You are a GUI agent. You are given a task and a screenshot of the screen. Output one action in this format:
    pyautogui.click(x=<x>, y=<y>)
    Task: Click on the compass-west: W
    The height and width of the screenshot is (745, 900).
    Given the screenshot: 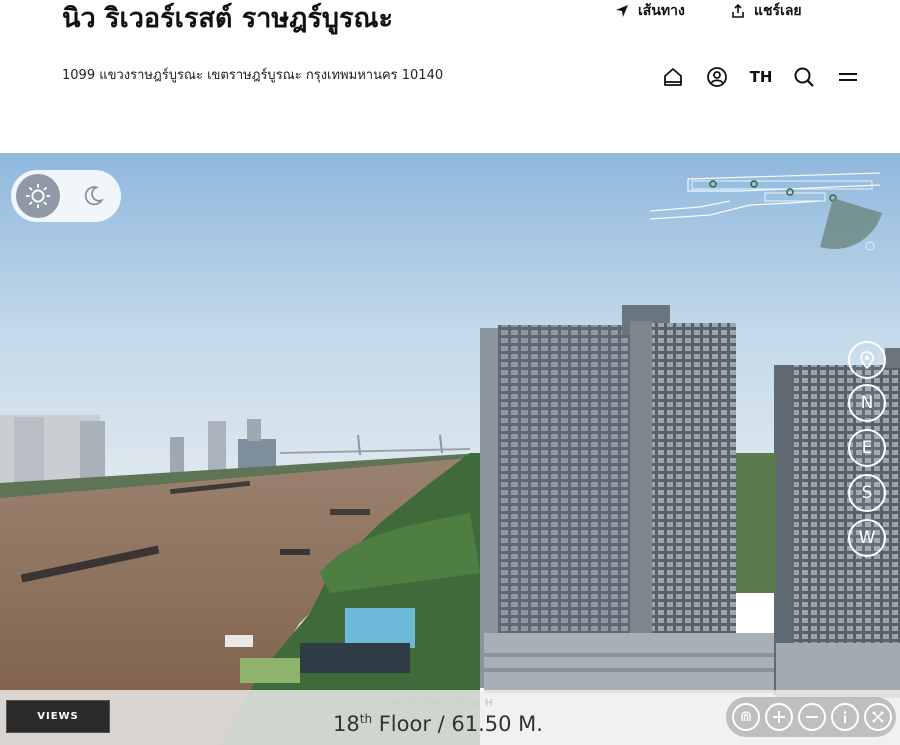 What is the action you would take?
    pyautogui.click(x=867, y=538)
    